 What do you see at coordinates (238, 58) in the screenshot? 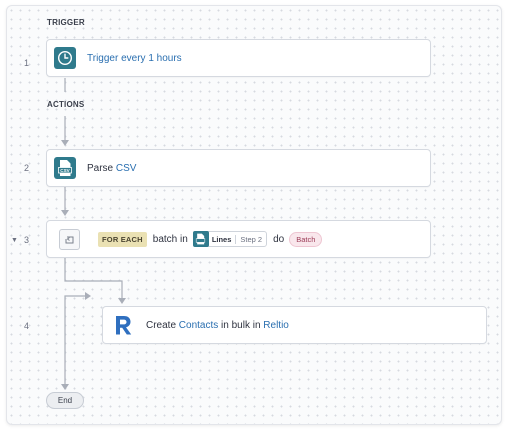
I see `step-1-trigger-card: Trigger every 1 hours` at bounding box center [238, 58].